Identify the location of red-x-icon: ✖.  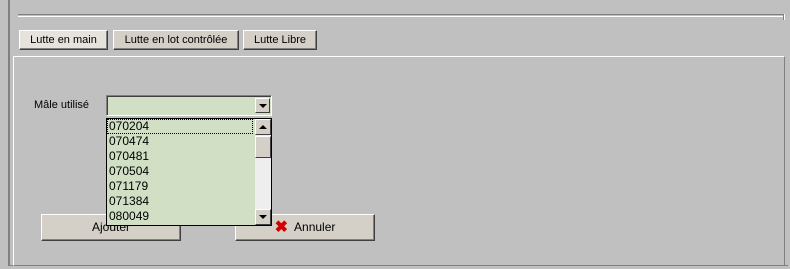
(281, 227).